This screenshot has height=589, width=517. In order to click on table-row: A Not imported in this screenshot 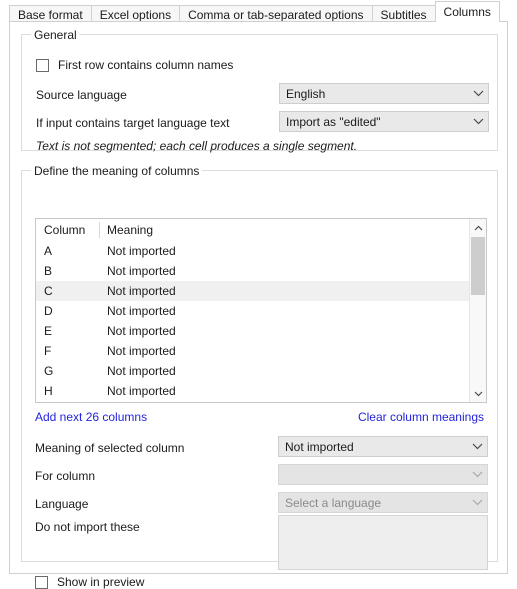, I will do `click(252, 251)`.